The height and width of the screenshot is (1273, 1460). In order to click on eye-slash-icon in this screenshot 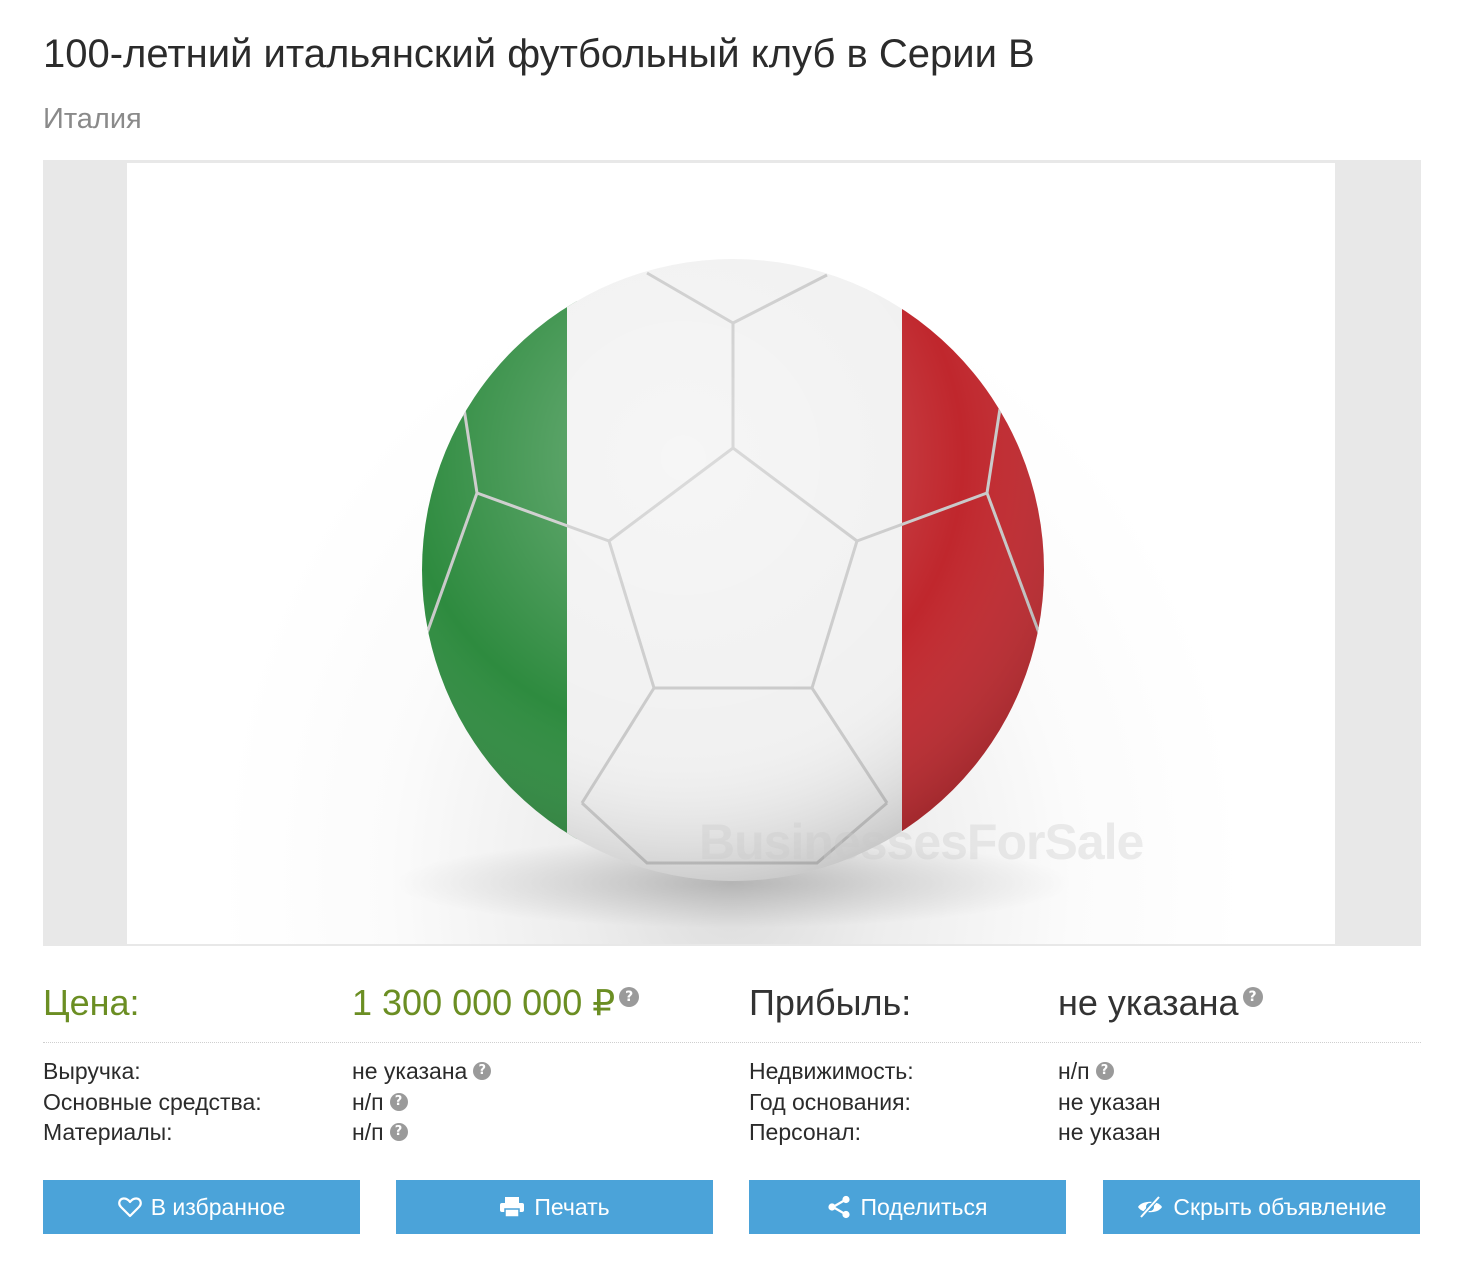, I will do `click(1150, 1207)`.